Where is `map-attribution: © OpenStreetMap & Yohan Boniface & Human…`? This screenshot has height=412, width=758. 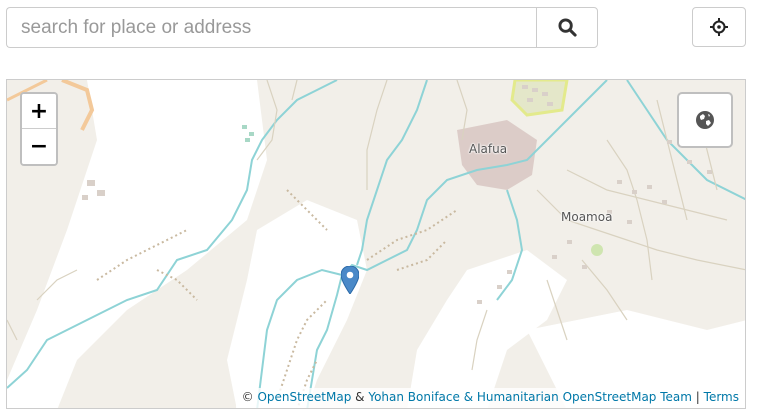 map-attribution: © OpenStreetMap & Yohan Boniface & Human… is located at coordinates (490, 398).